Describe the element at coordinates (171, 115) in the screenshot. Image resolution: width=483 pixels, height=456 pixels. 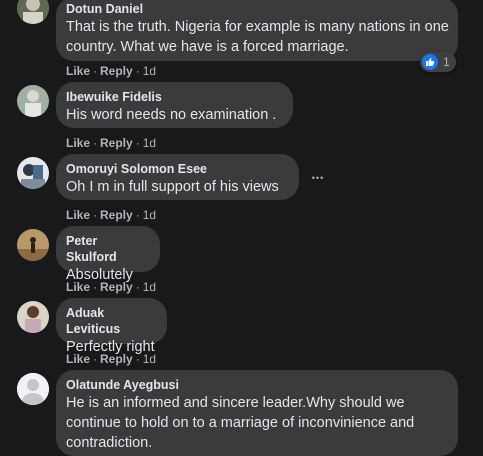
I see `comment-text: His word needs no examination .` at that location.